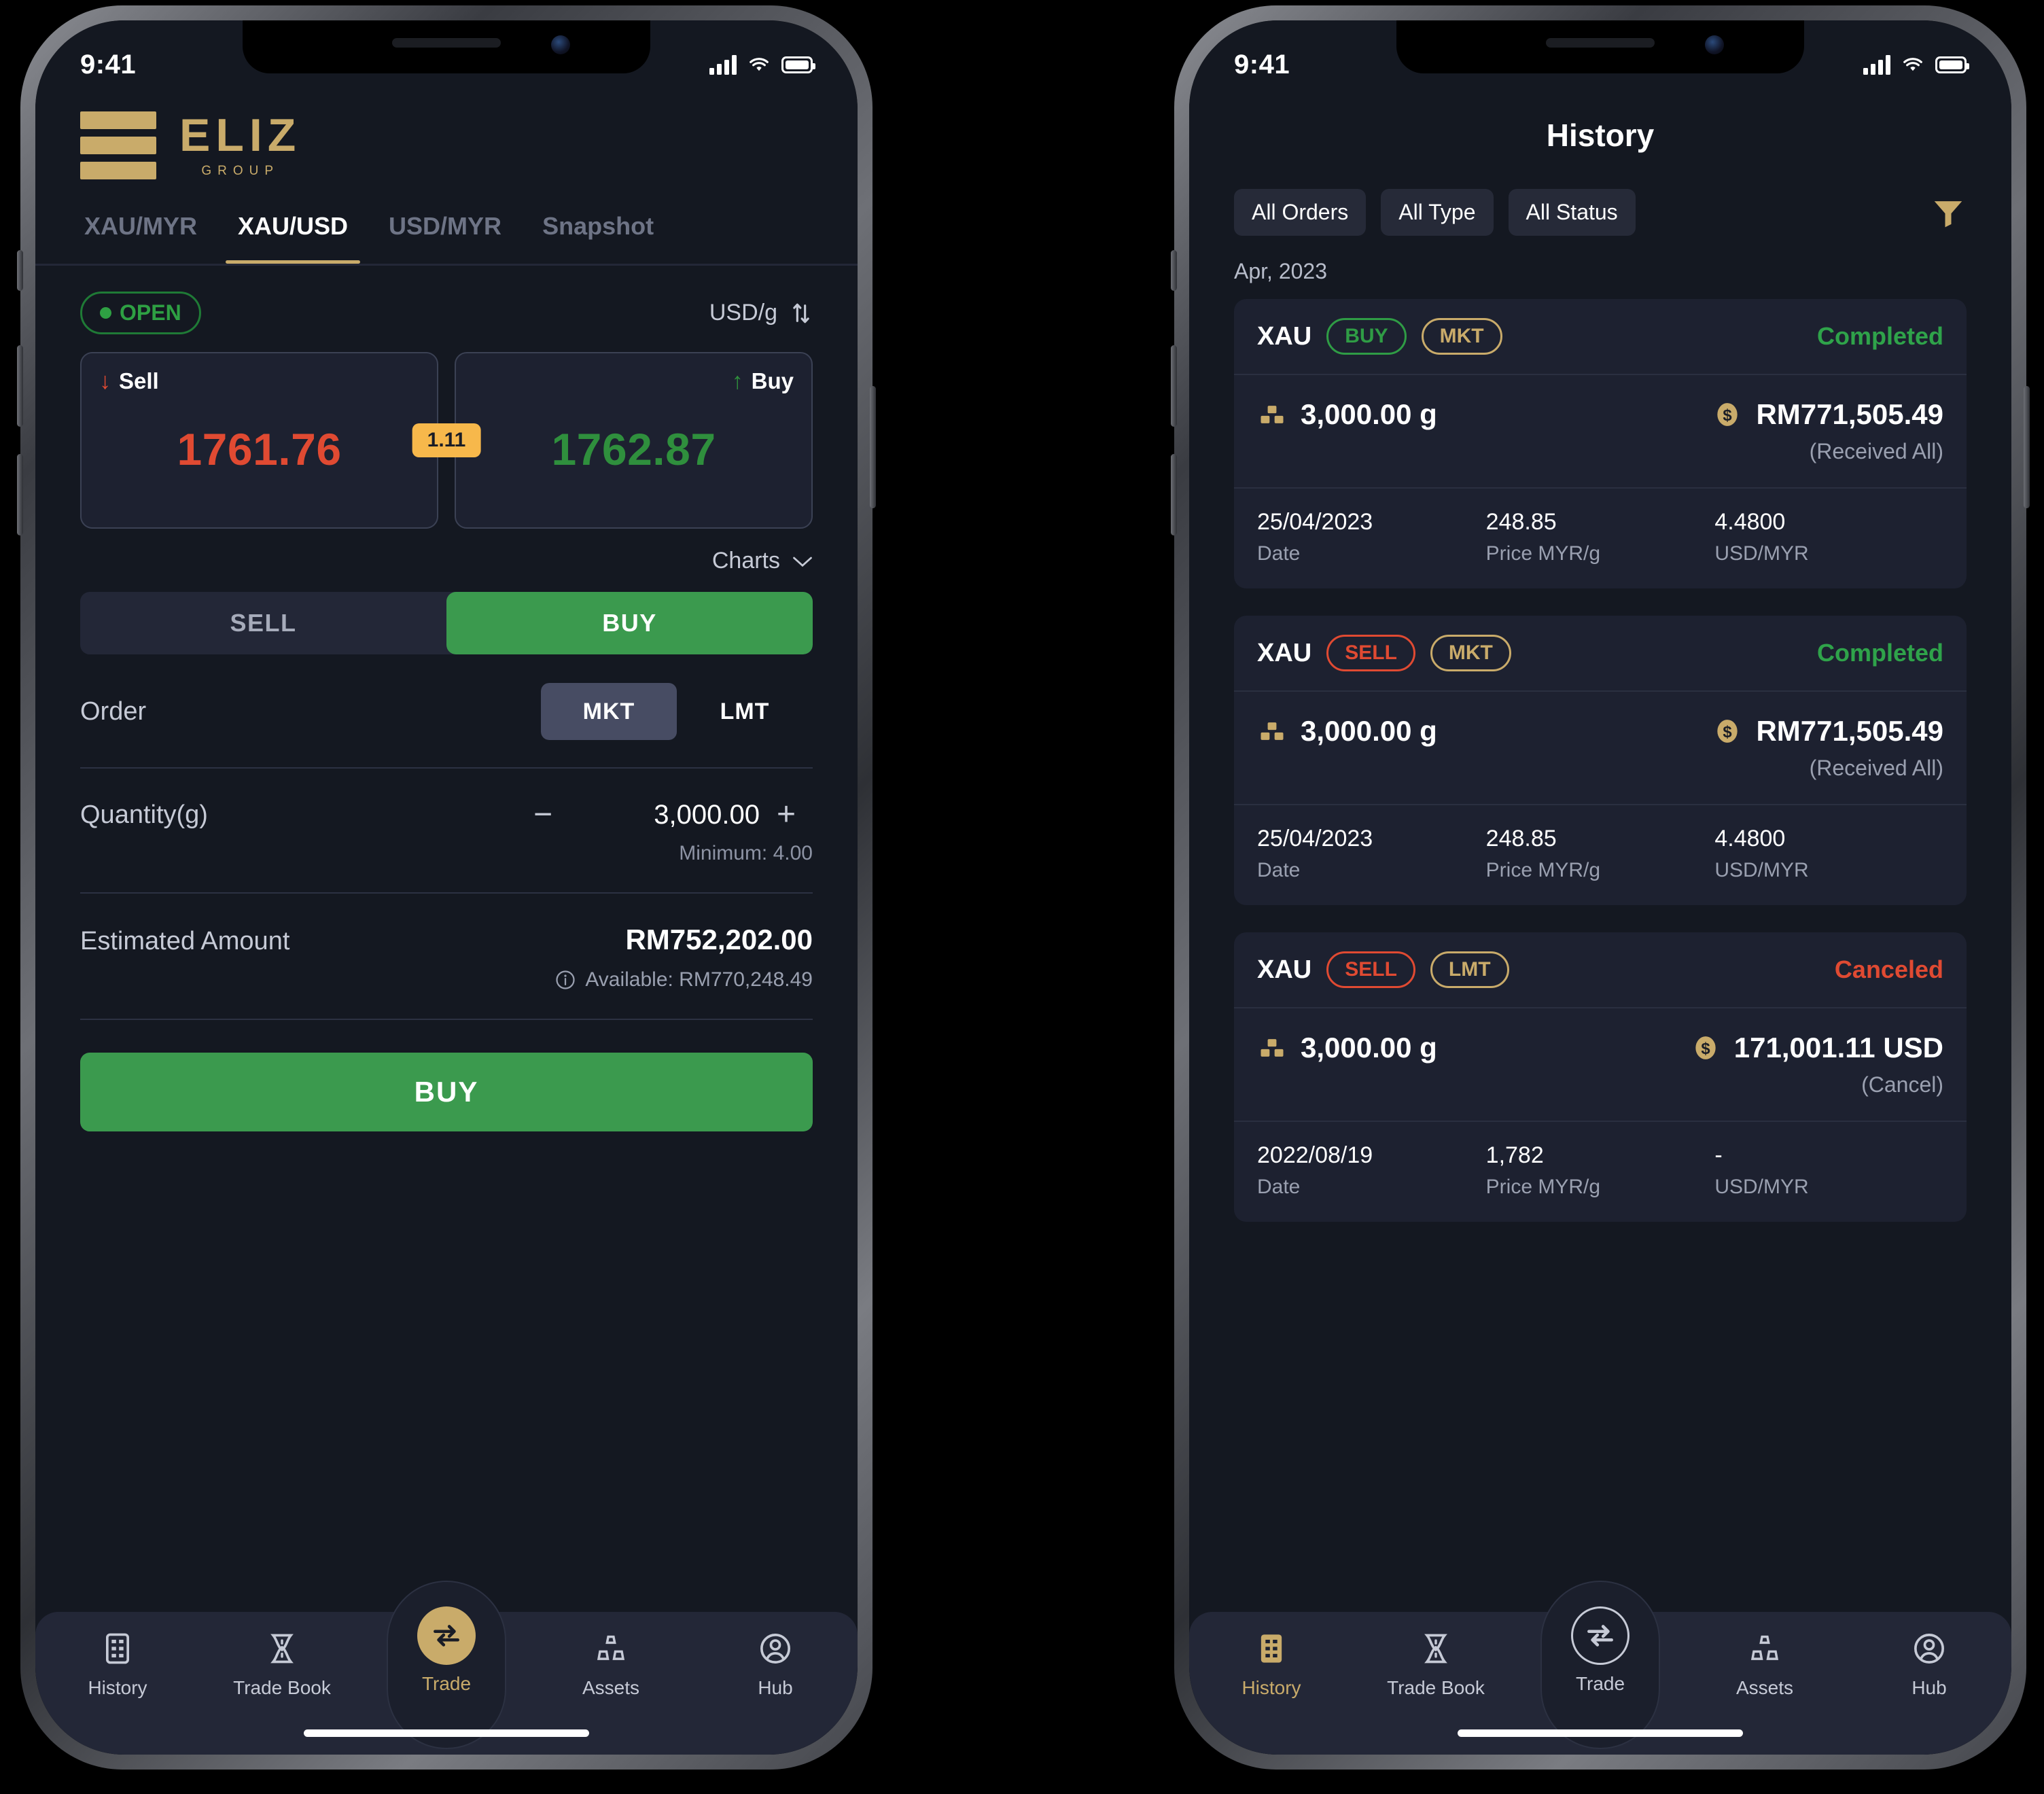  What do you see at coordinates (20, 386) in the screenshot?
I see `volume-up-button` at bounding box center [20, 386].